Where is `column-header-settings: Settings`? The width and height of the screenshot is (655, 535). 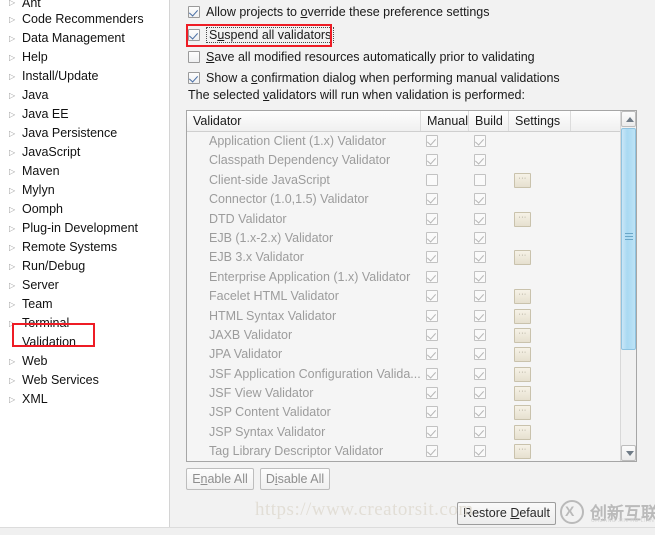
column-header-settings: Settings is located at coordinates (540, 121).